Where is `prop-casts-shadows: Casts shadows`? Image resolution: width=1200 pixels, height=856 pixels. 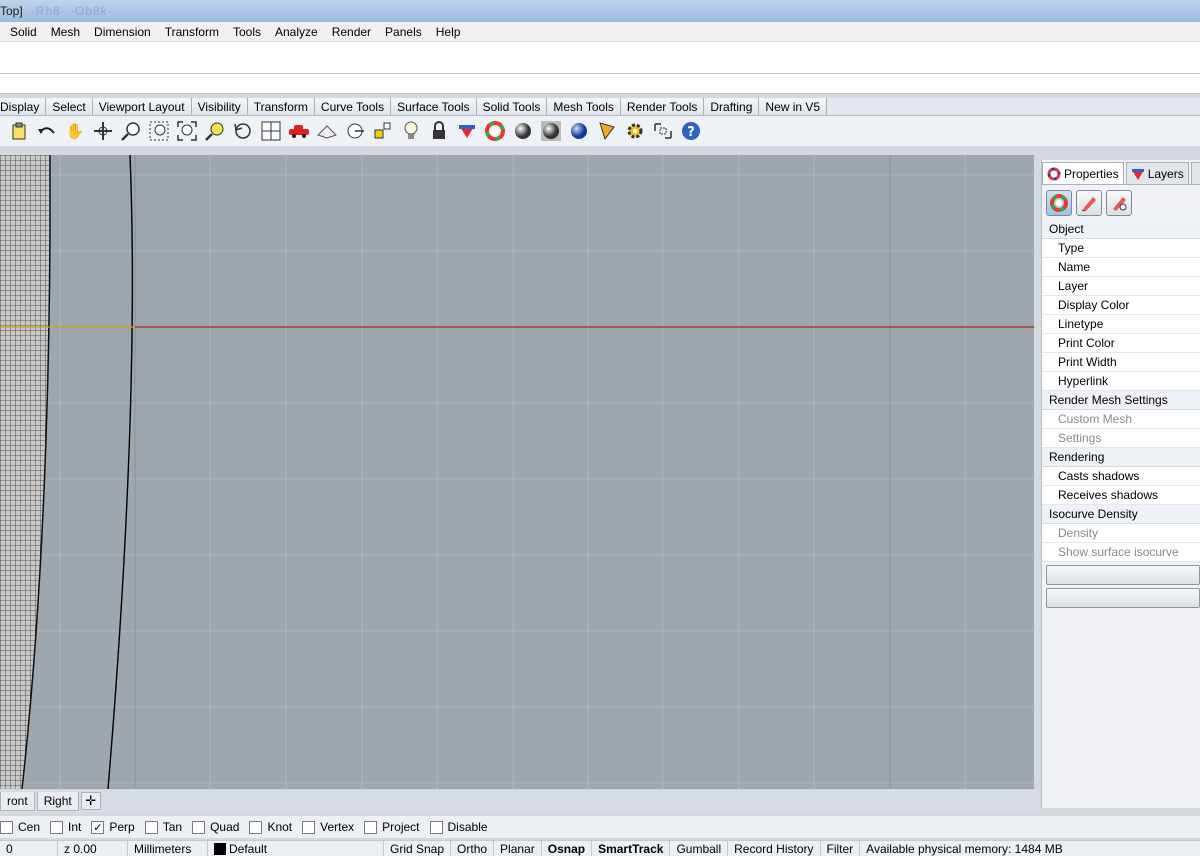 prop-casts-shadows: Casts shadows is located at coordinates (1121, 476).